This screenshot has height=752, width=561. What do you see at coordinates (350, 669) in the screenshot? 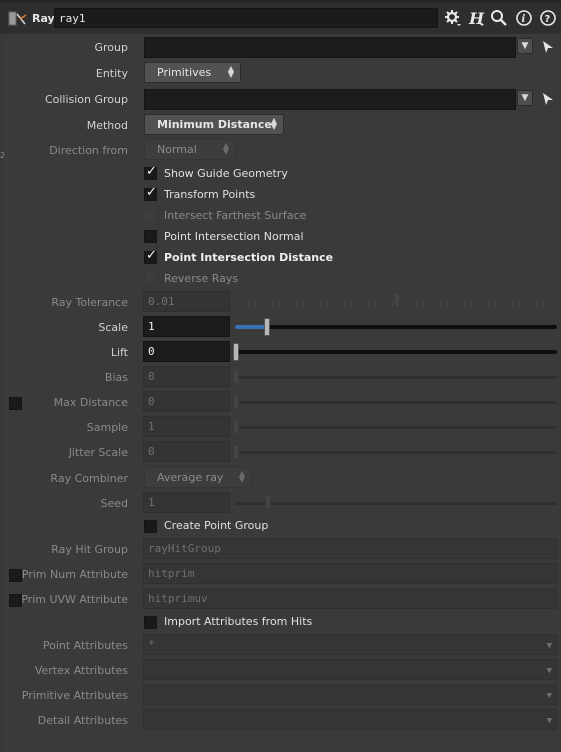
I see `vertex-attributes-field: ▼` at bounding box center [350, 669].